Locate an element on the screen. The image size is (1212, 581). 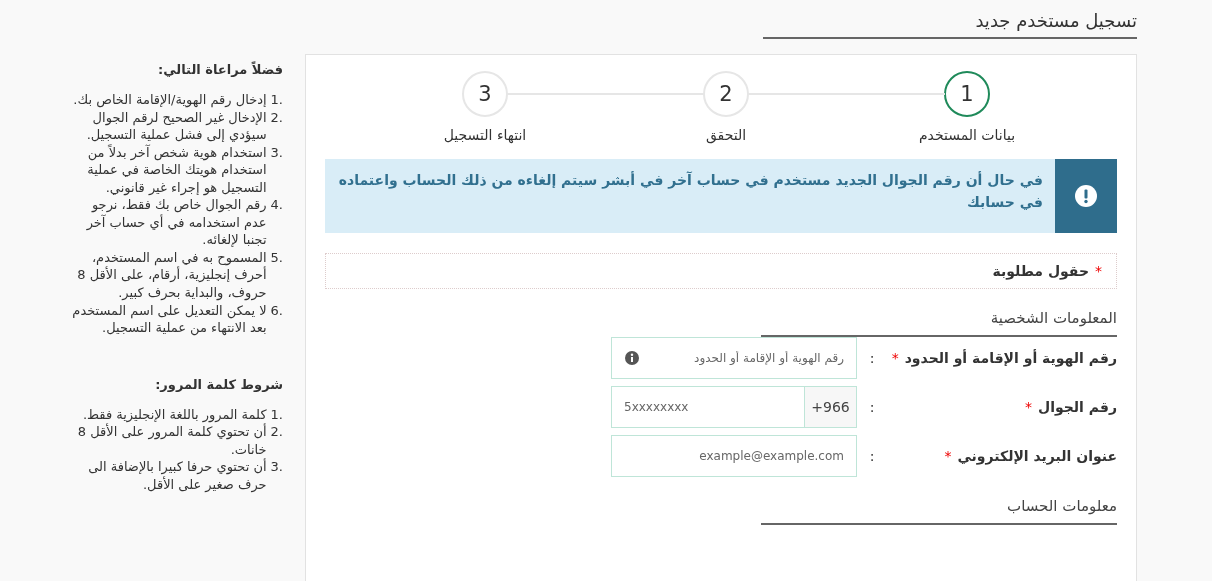
note-text: لا يمكن التعديل على اسم المستخدم بعد الانتهاء من عملية التسجيل. is located at coordinates (169, 319).